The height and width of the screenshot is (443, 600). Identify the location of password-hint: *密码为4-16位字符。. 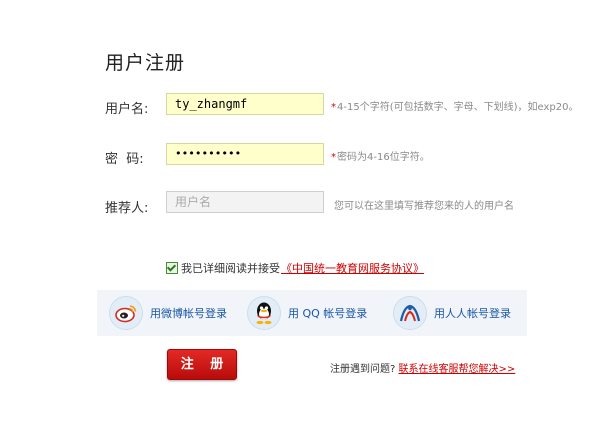
(380, 155).